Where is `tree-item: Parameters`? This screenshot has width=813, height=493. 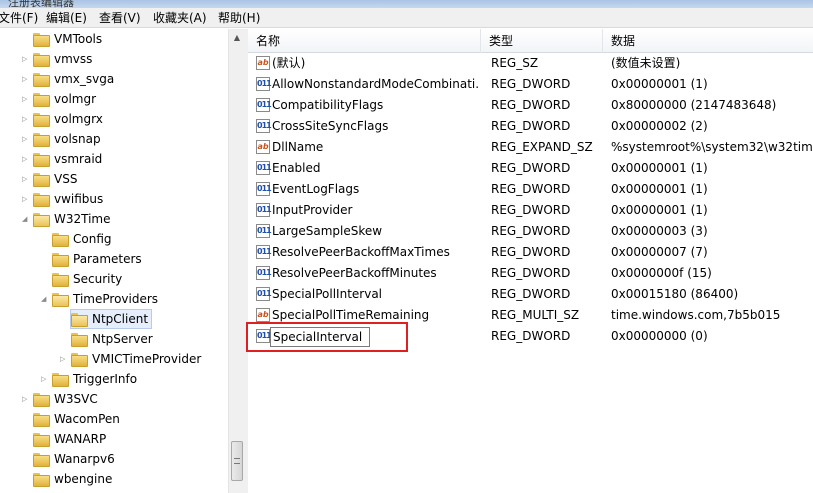
tree-item: Parameters is located at coordinates (114, 259).